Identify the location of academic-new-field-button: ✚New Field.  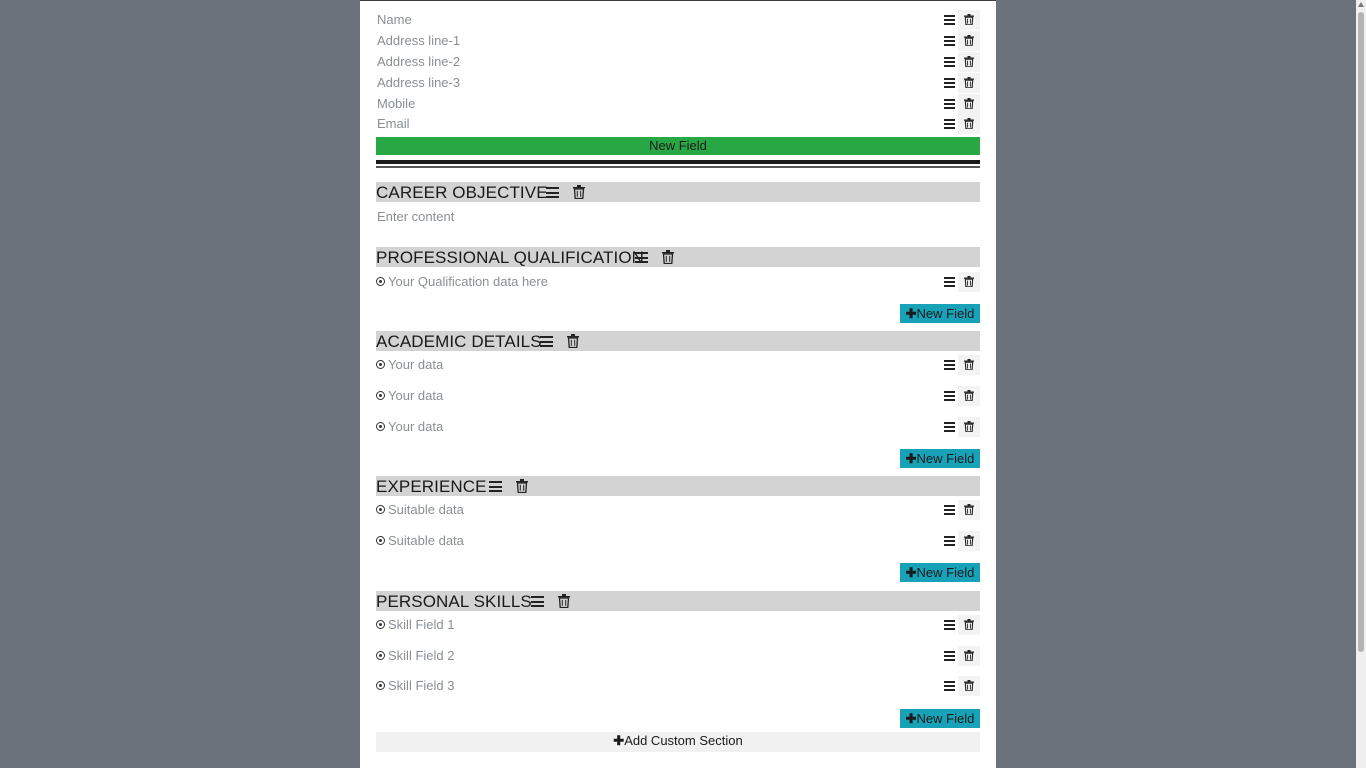
(940, 458).